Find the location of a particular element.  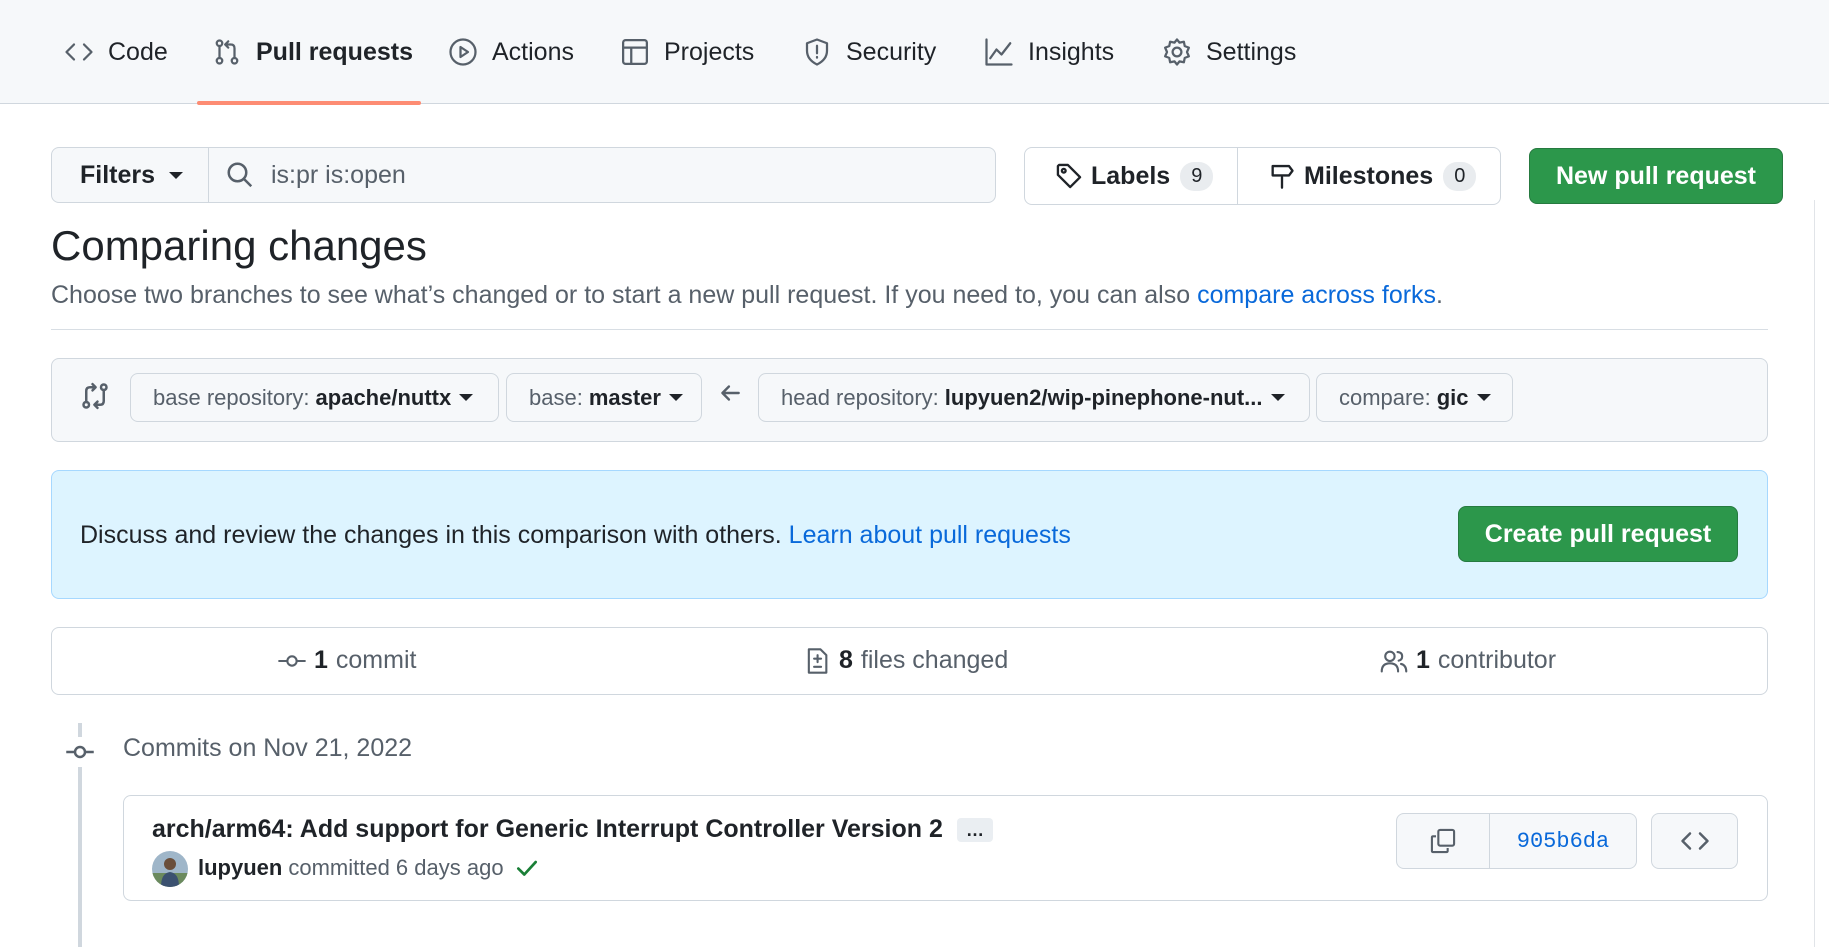

tab-pull-requests-label: Pull requests is located at coordinates (334, 51).